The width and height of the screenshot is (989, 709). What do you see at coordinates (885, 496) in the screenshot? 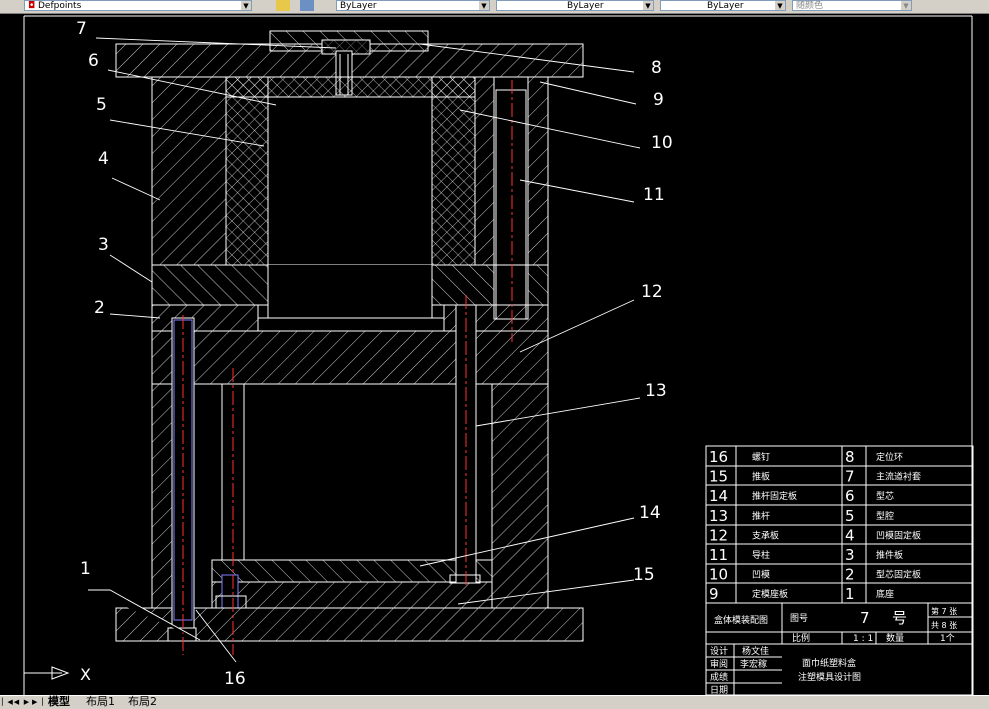
I see `part-name: 型芯` at bounding box center [885, 496].